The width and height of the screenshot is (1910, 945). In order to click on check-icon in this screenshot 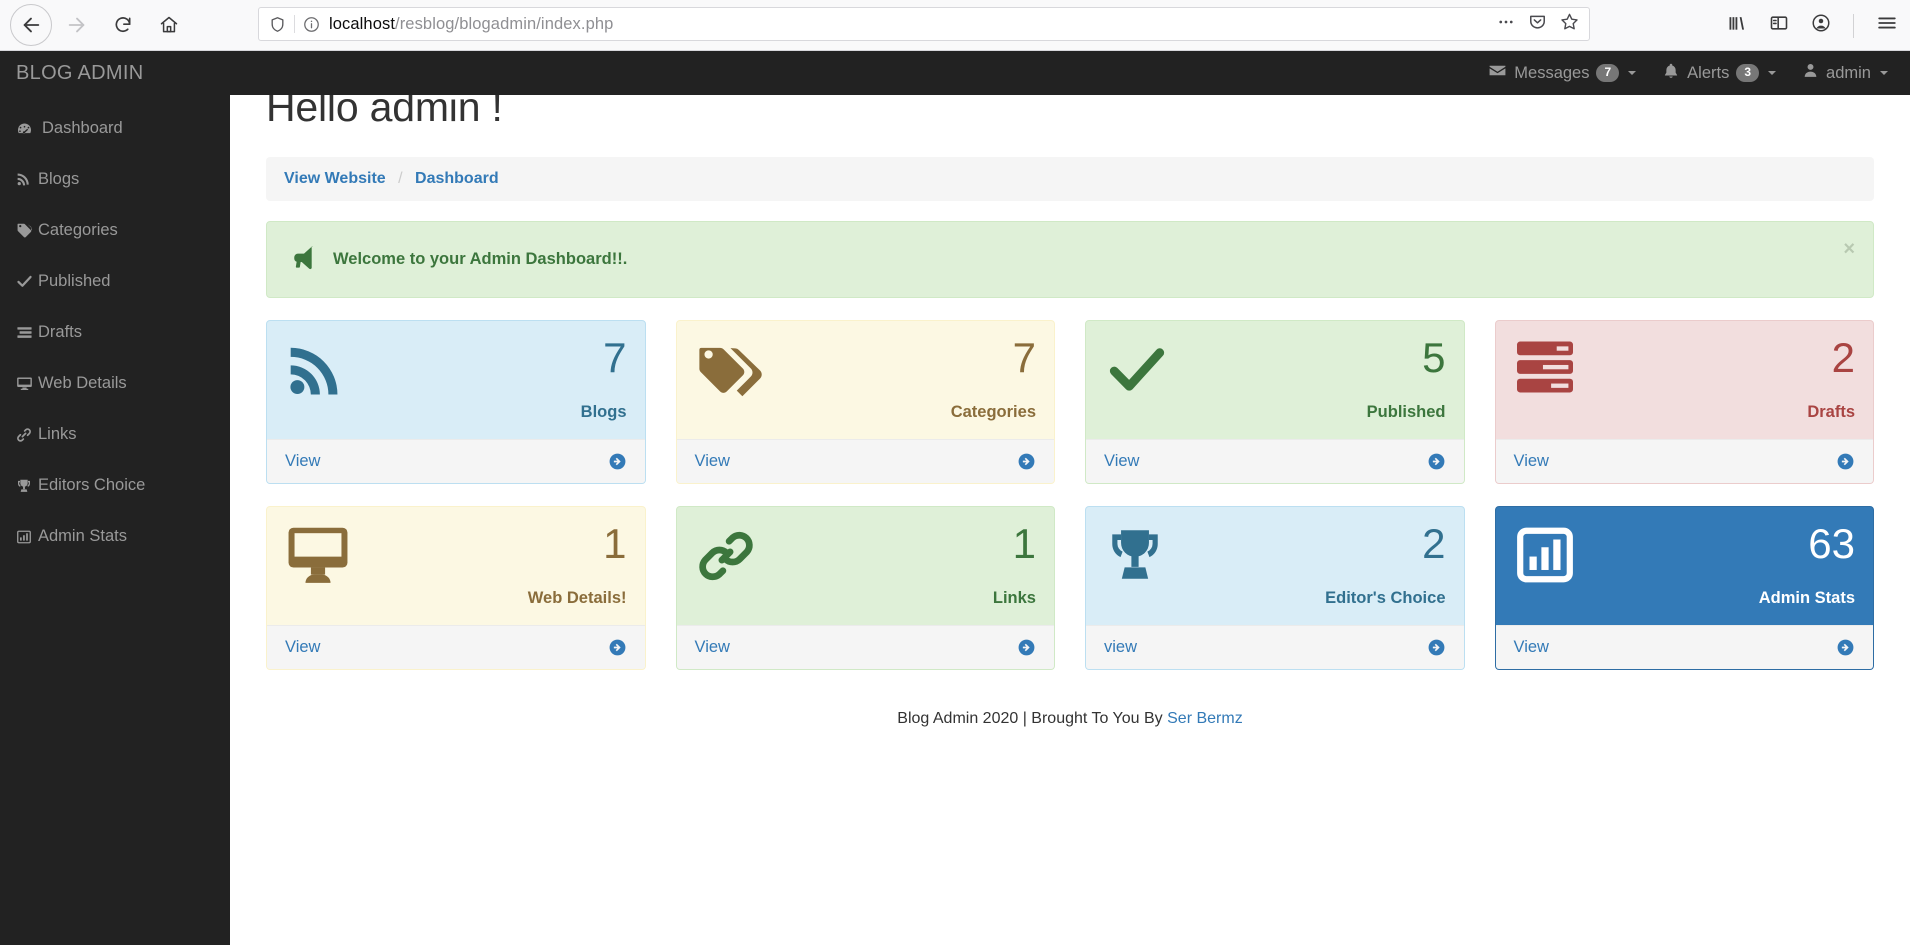, I will do `click(1137, 370)`.